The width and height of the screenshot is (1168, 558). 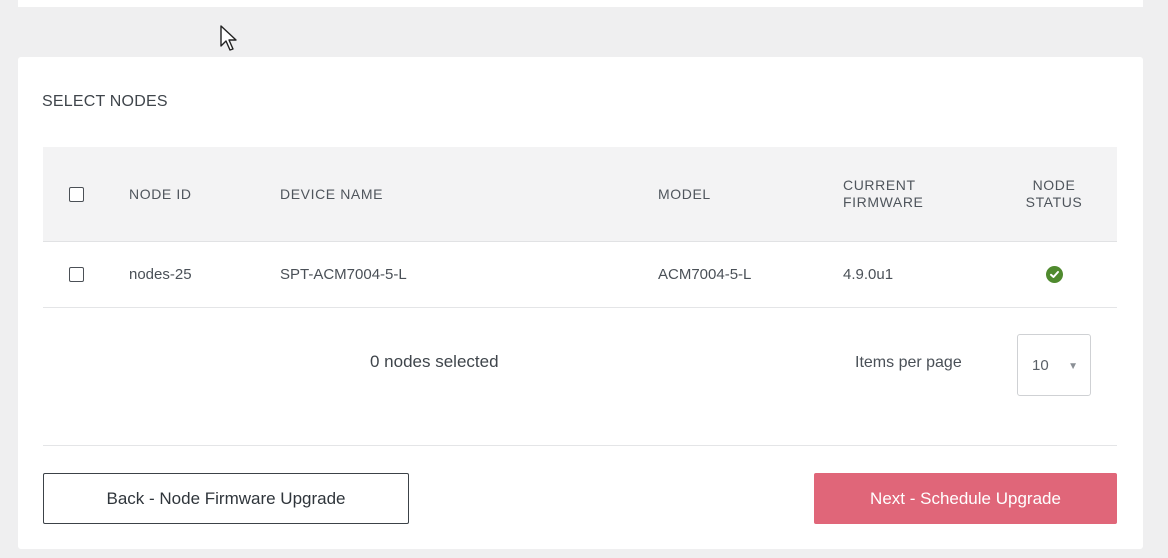 I want to click on cell-node-status, so click(x=1054, y=274).